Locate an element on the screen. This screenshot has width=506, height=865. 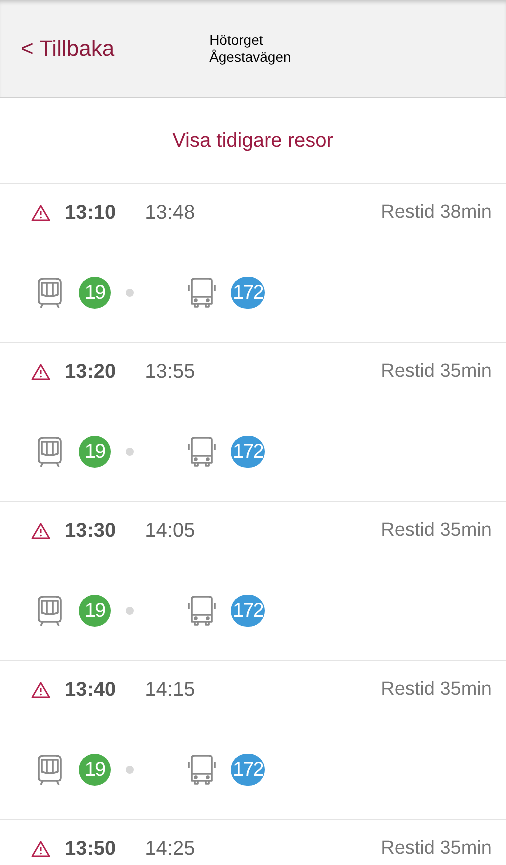
arrival-time: 14:05 is located at coordinates (170, 531).